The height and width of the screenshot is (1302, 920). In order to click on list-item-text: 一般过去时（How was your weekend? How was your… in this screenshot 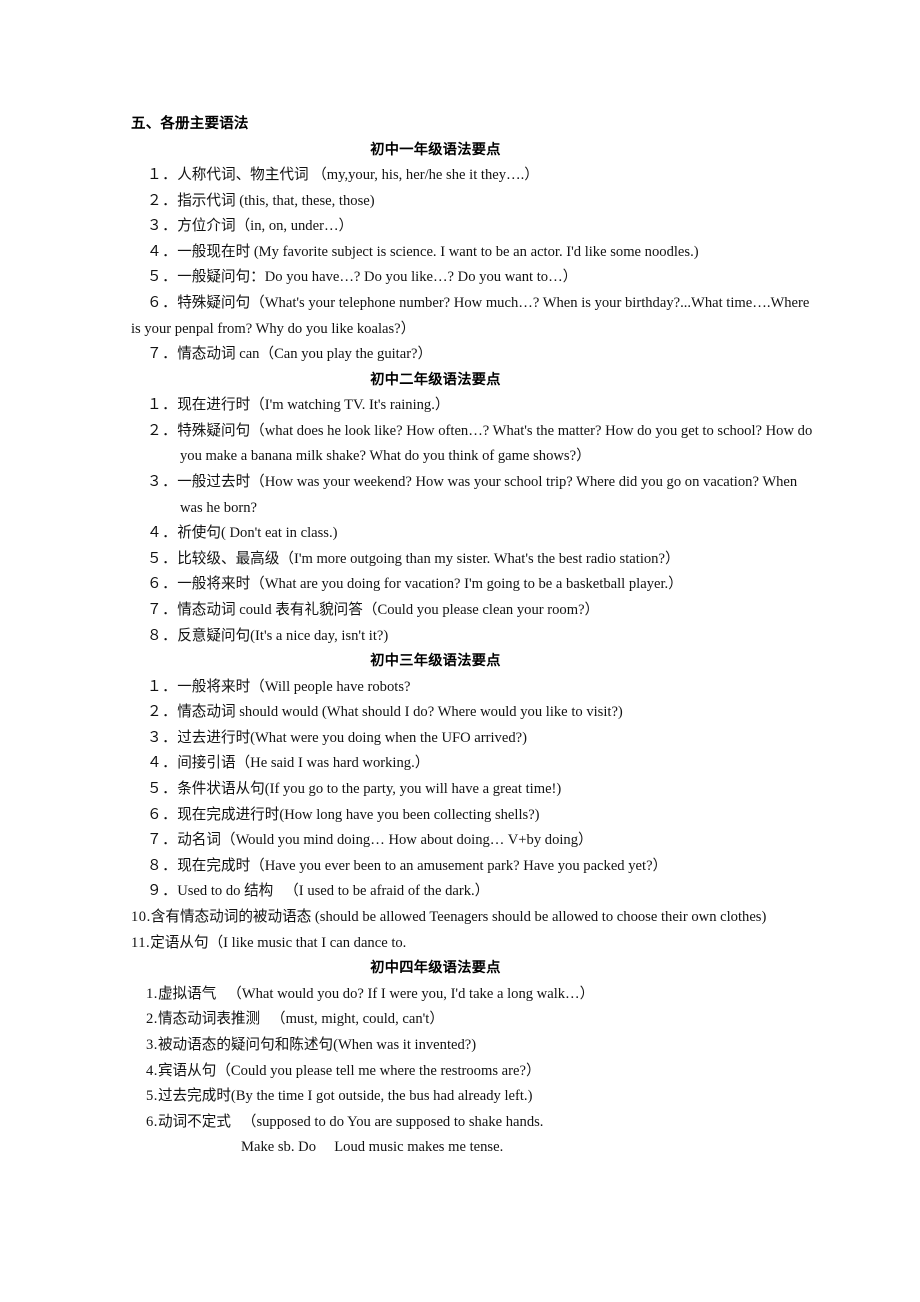, I will do `click(487, 495)`.